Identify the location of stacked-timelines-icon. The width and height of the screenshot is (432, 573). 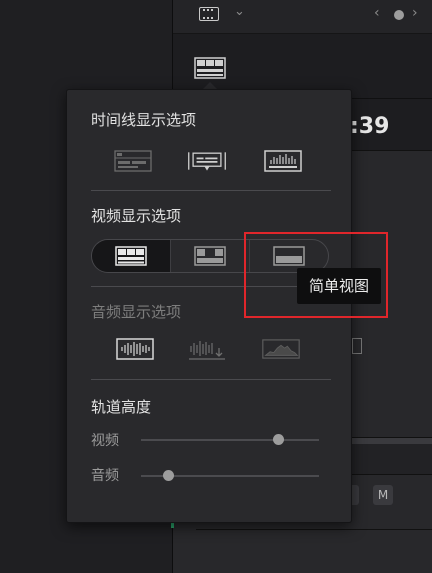
(133, 161).